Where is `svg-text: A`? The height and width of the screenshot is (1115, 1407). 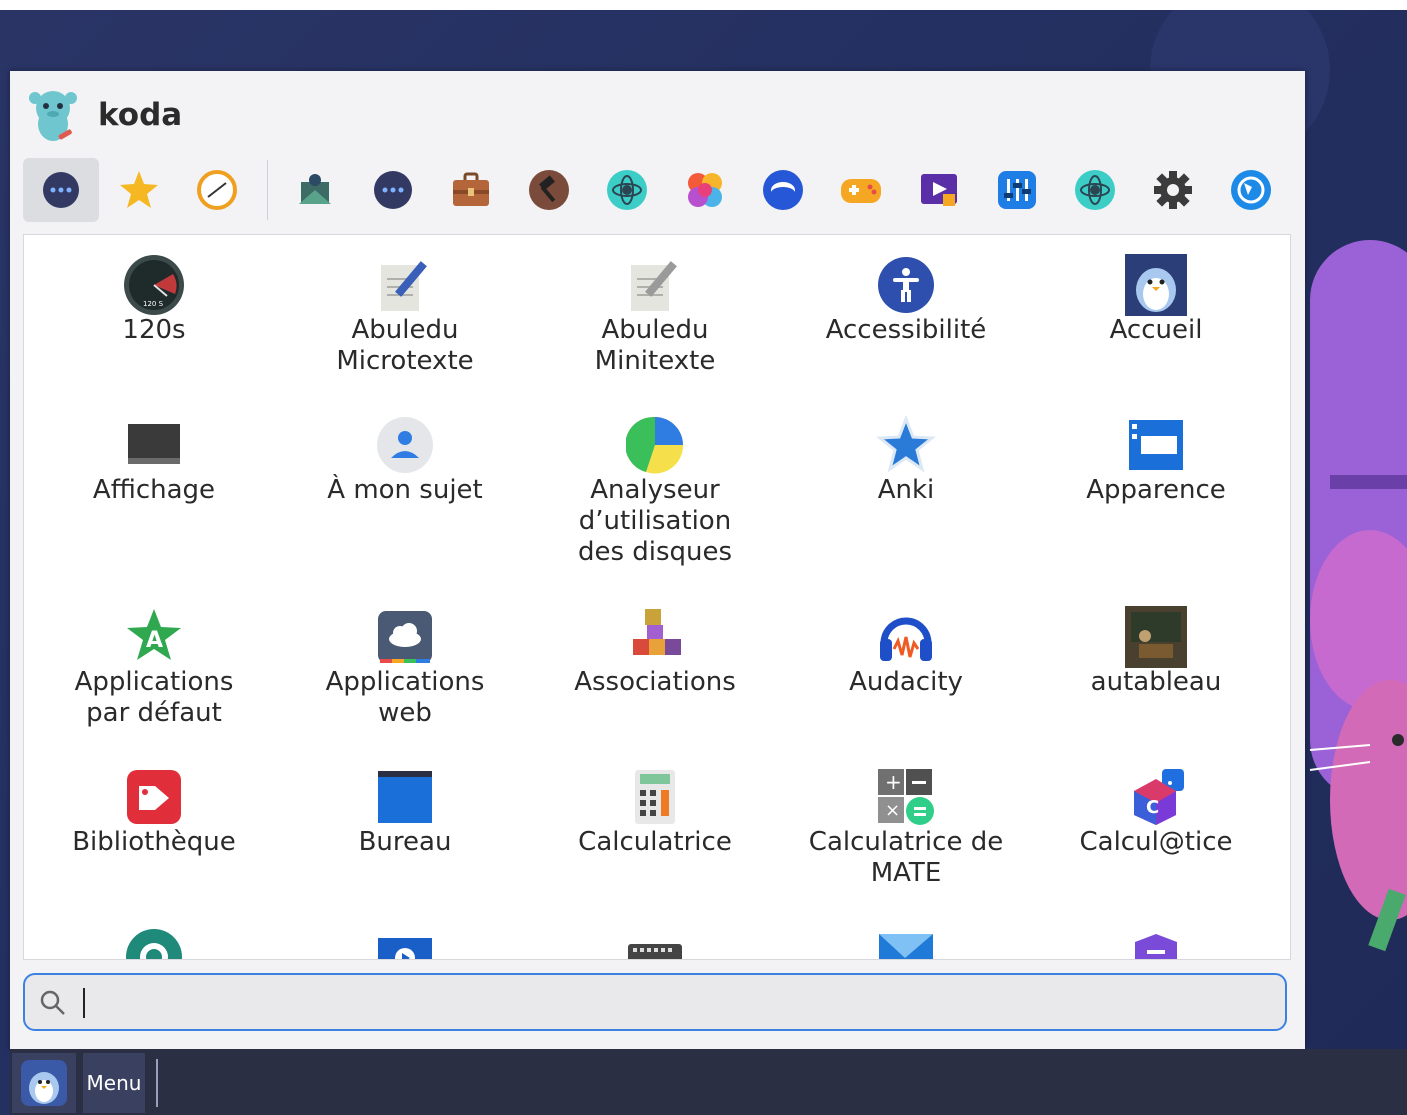
svg-text: A is located at coordinates (154, 640).